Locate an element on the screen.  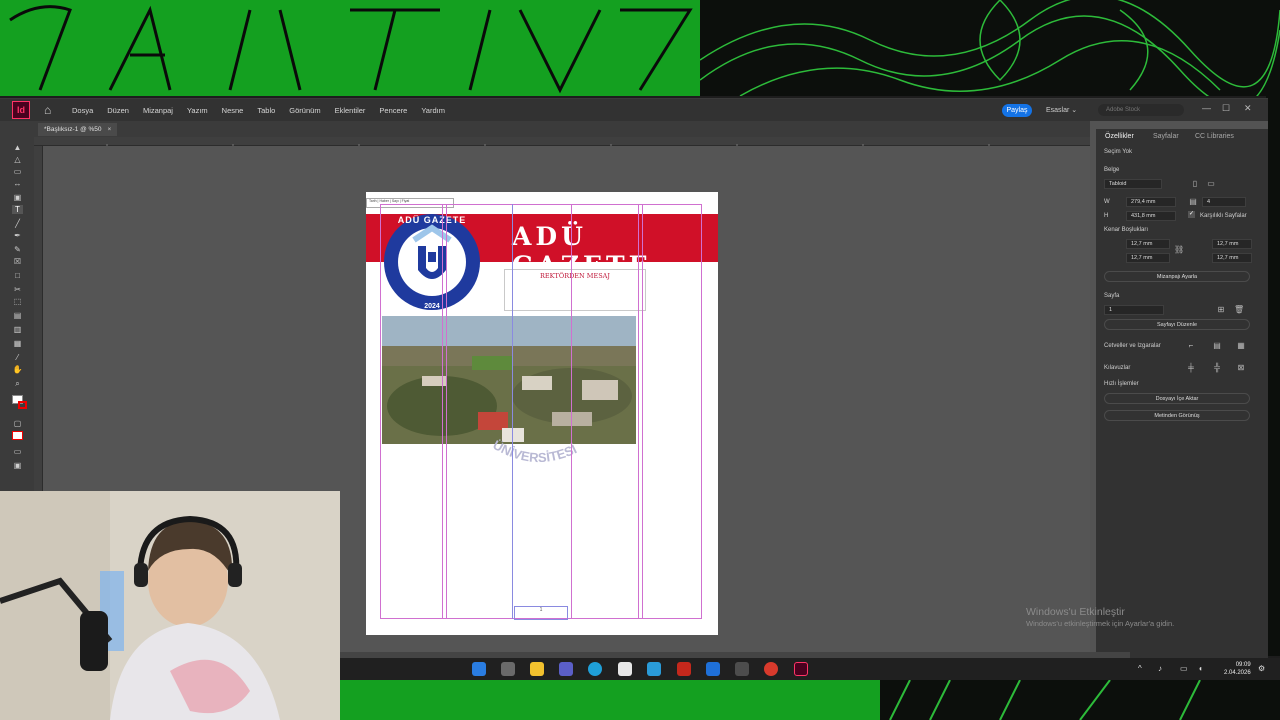
stroke-swatch-icon is located at coordinates (22, 405).